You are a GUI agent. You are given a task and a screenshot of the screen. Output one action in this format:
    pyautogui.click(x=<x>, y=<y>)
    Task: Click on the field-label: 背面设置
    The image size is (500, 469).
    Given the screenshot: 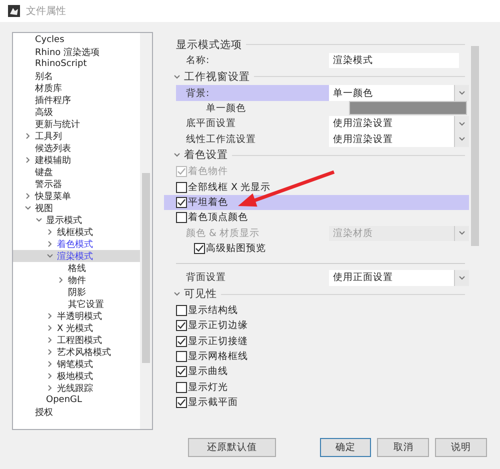 What is the action you would take?
    pyautogui.click(x=206, y=278)
    